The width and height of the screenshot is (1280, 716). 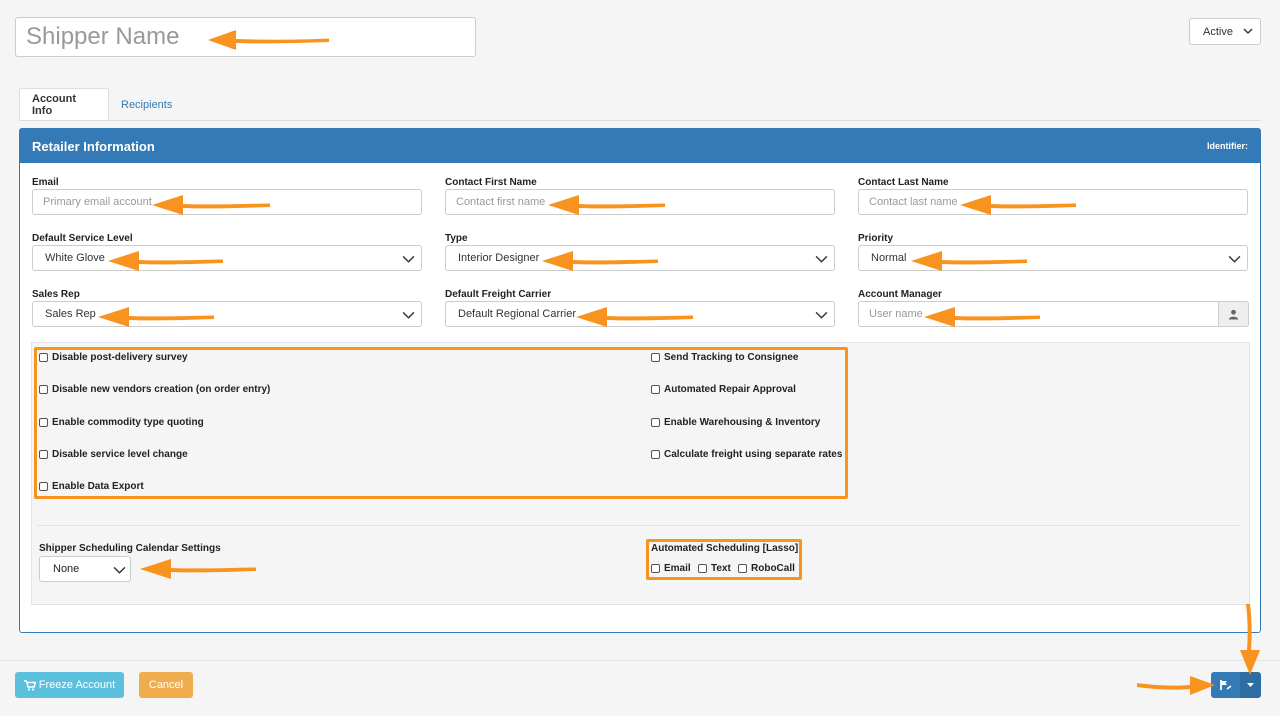 I want to click on sales-rep-select: Sales Rep, so click(x=227, y=314).